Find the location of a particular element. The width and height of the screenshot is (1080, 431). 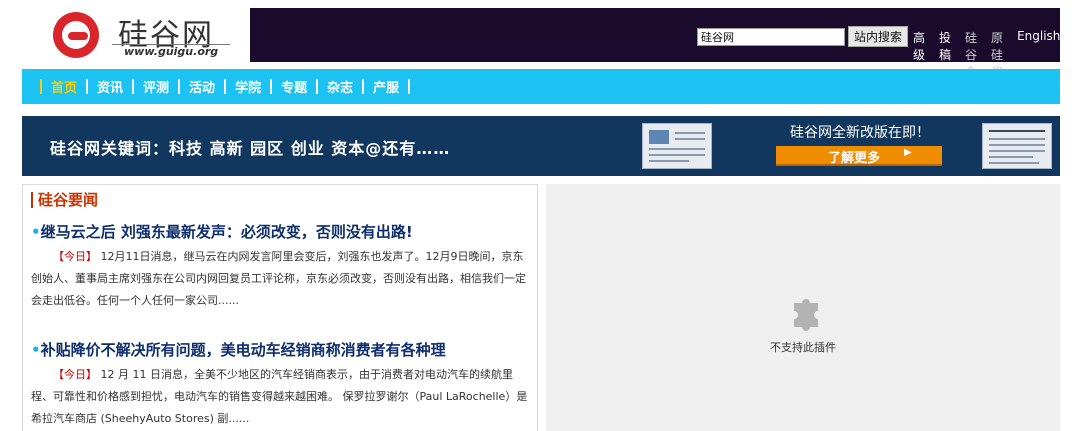

plugin-unsupported-message: 不支持此插件 is located at coordinates (803, 347).